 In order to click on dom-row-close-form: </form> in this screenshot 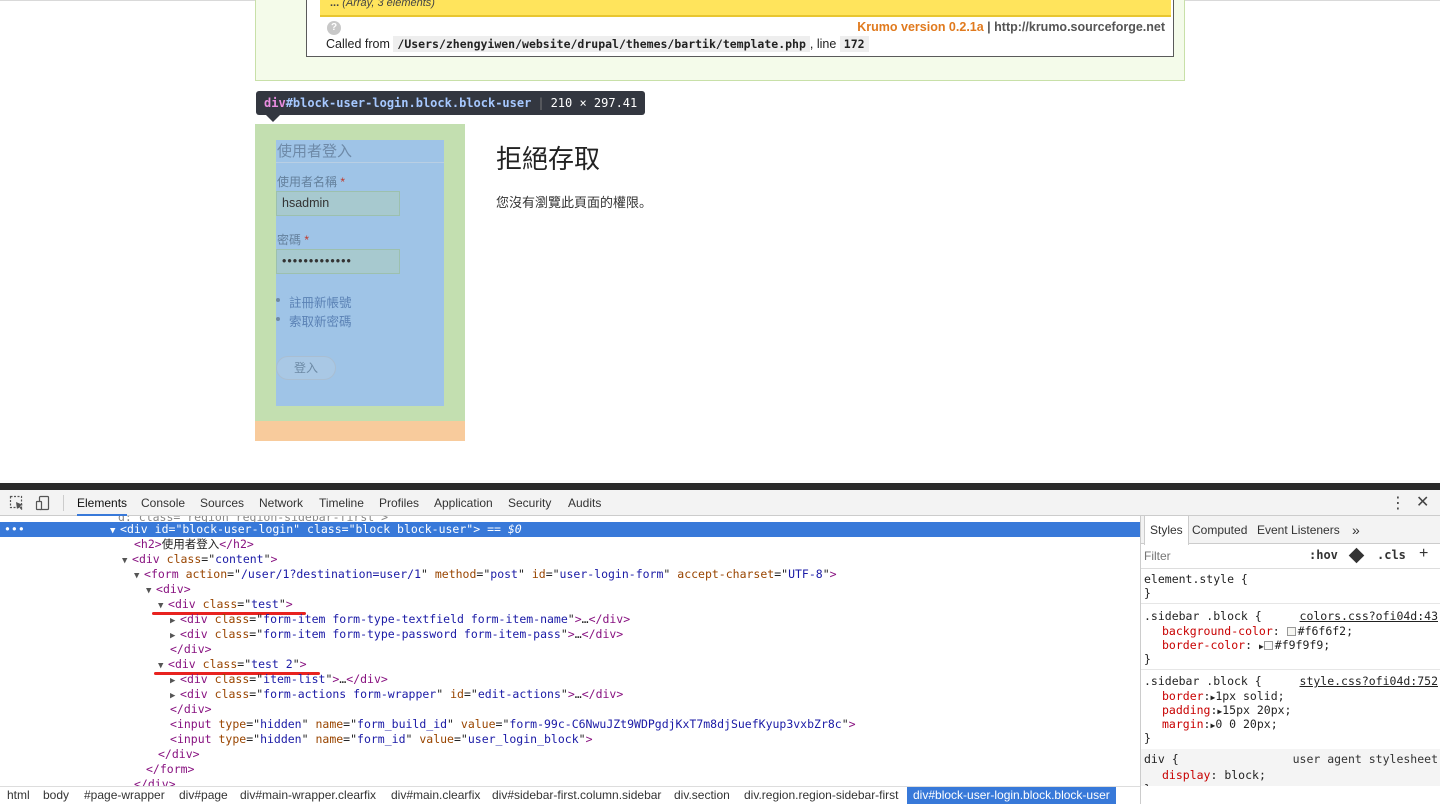, I will do `click(570, 769)`.